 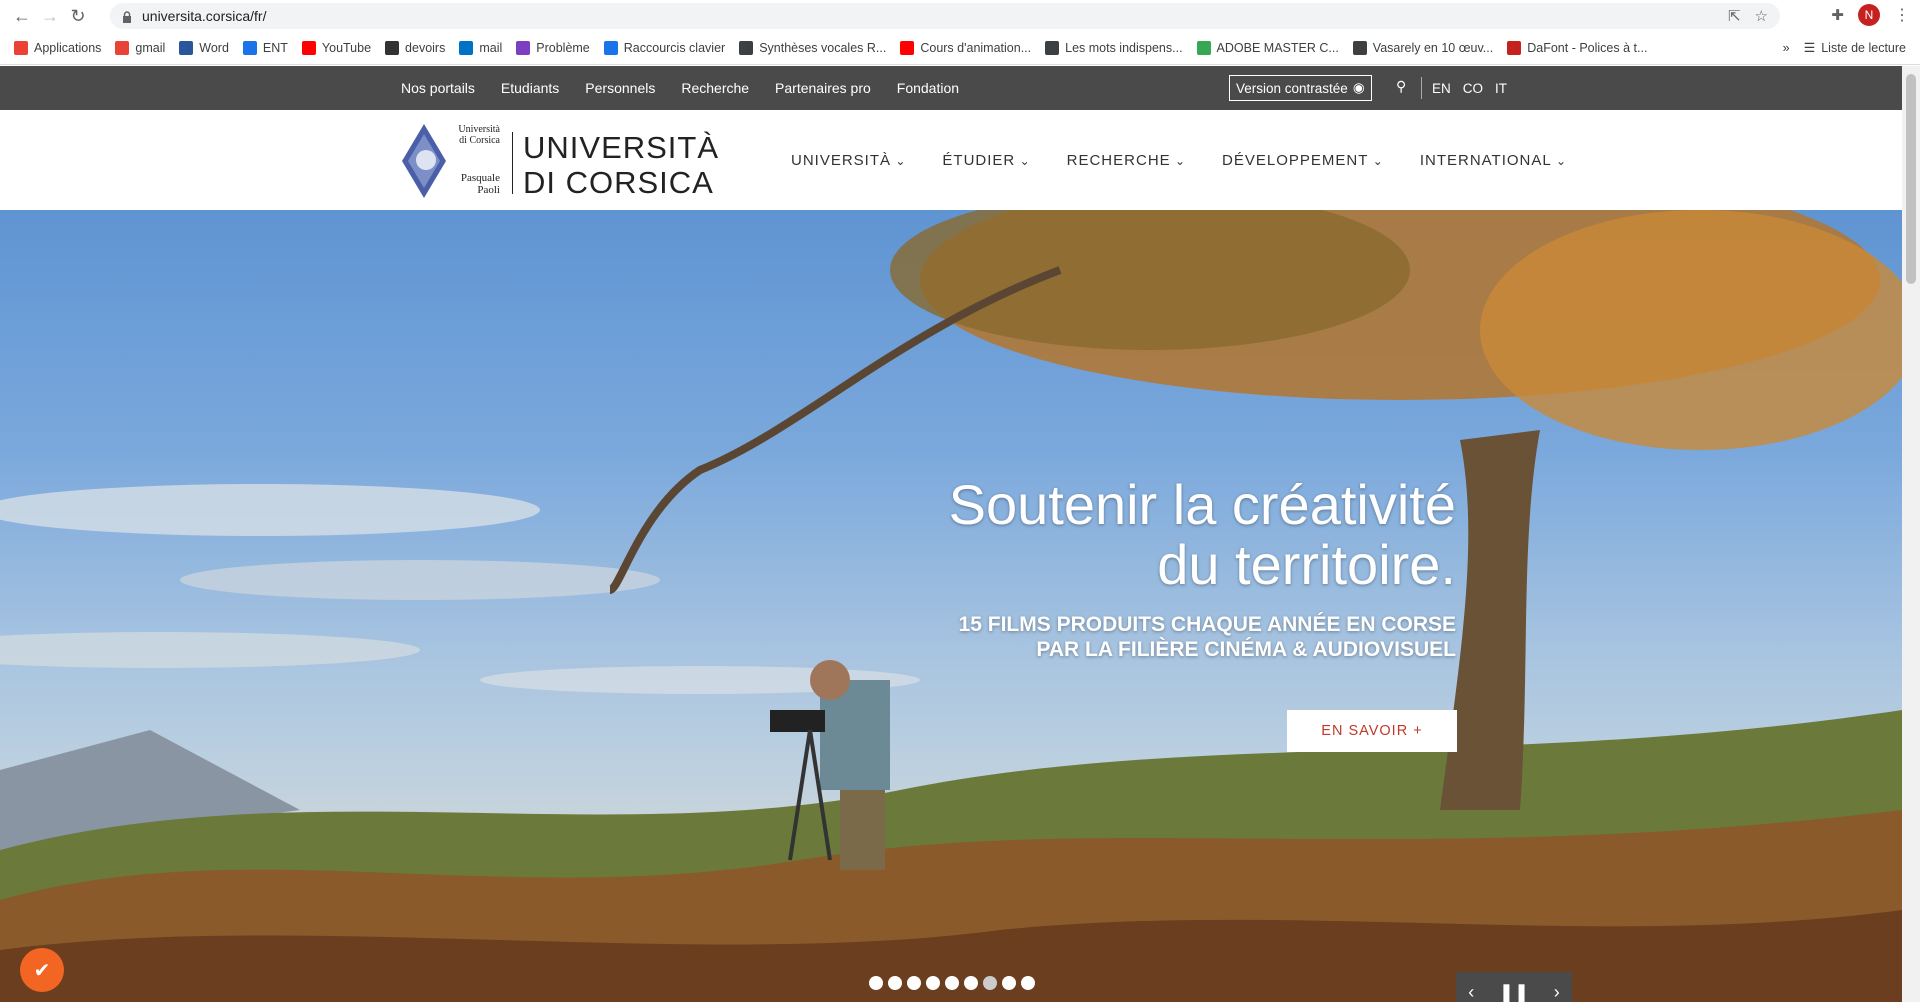 What do you see at coordinates (979, 160) in the screenshot?
I see `main-nav-label: ÉTUDIER` at bounding box center [979, 160].